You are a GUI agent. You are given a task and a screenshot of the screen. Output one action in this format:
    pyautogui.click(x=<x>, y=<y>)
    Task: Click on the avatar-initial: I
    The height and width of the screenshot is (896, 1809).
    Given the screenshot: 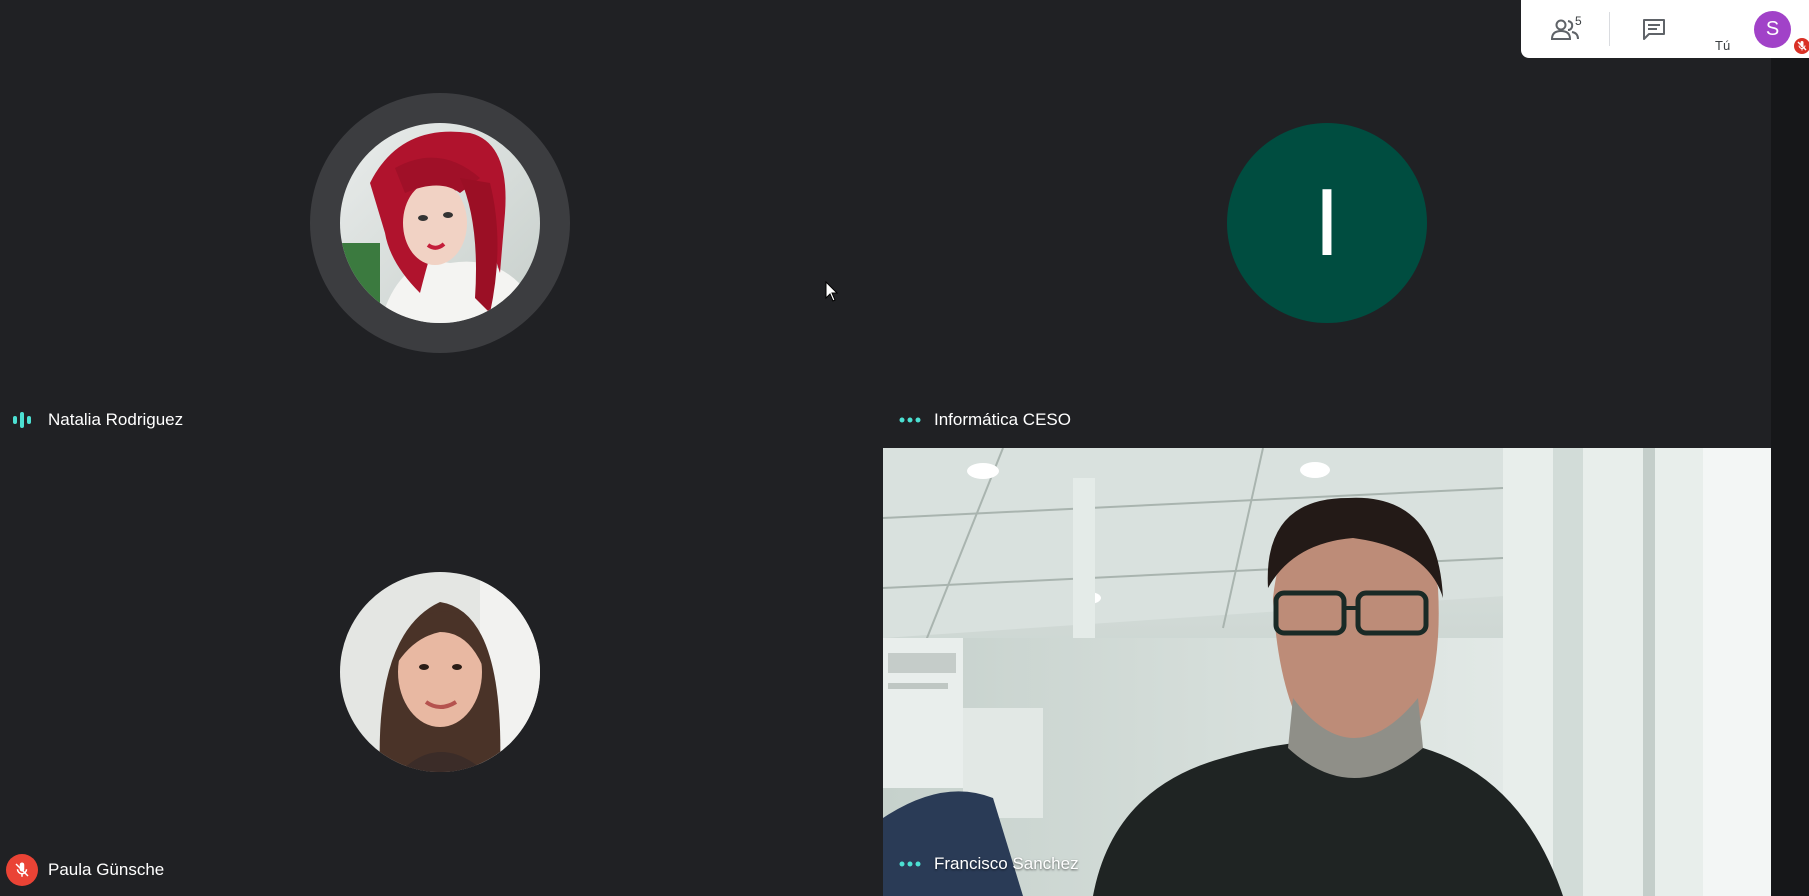 What is the action you would take?
    pyautogui.click(x=1327, y=222)
    